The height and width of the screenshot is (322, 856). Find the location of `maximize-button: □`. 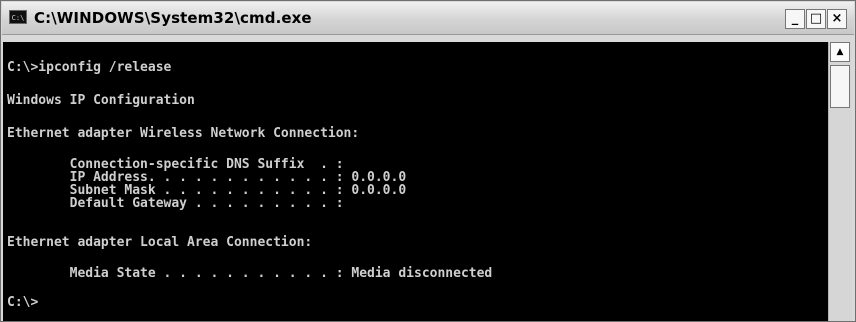

maximize-button: □ is located at coordinates (816, 19).